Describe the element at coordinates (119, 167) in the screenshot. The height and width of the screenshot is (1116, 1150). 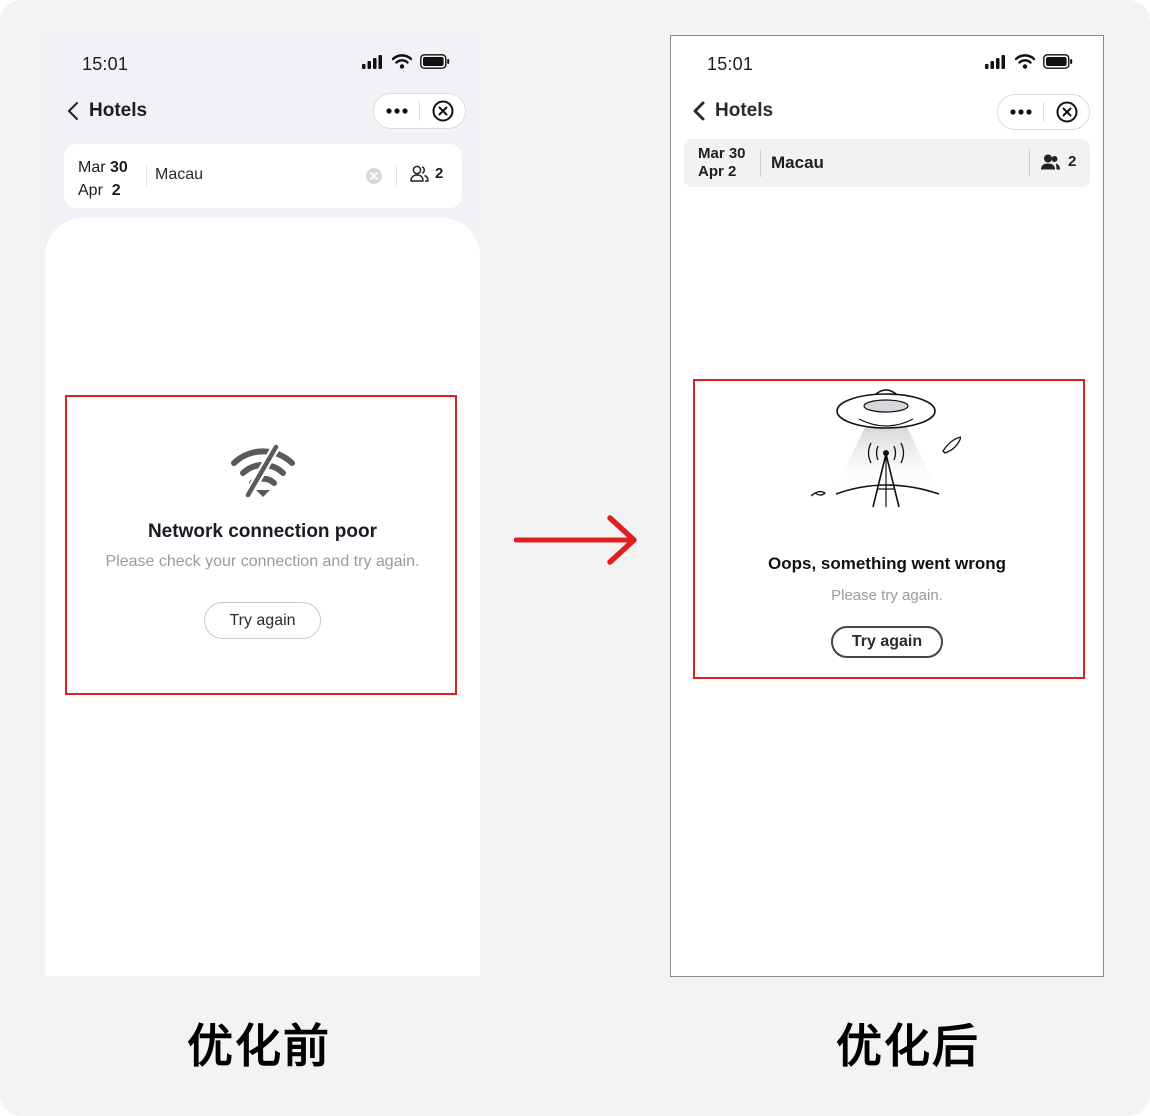
I see `checkin-day: 30` at that location.